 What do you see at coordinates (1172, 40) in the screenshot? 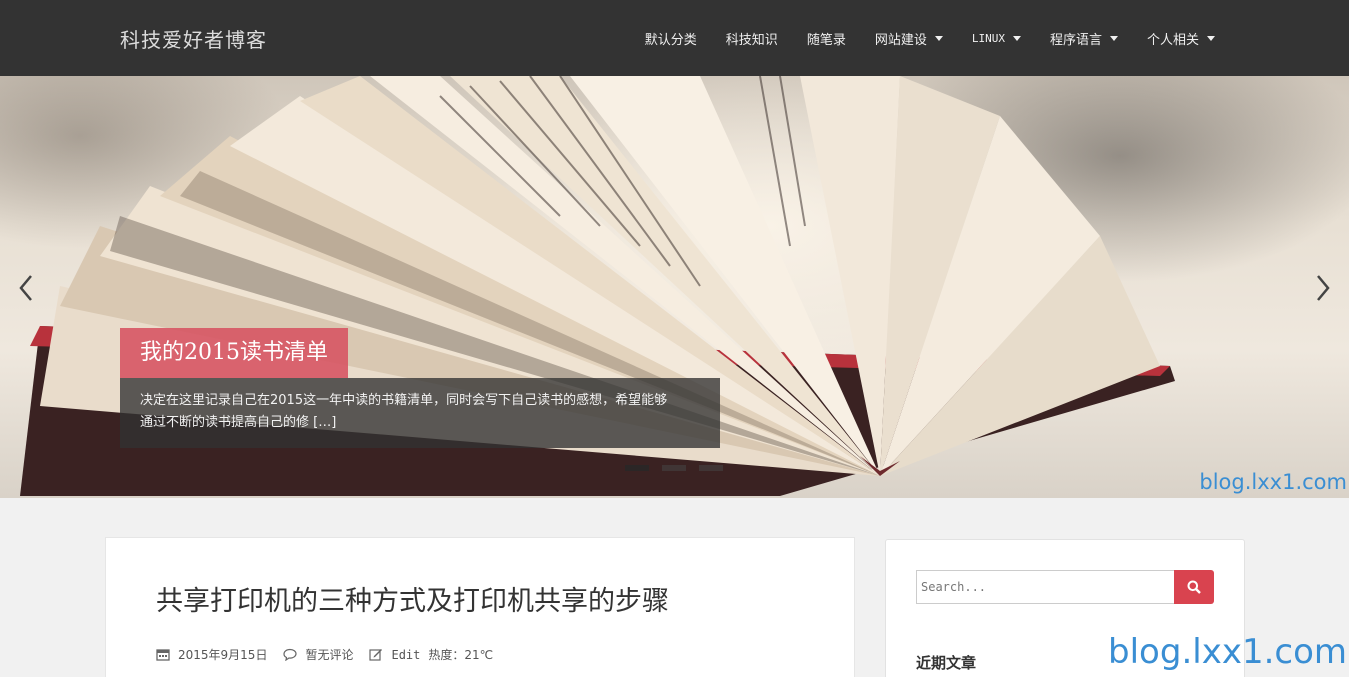
I see `nav-item-label: 个人相关` at bounding box center [1172, 40].